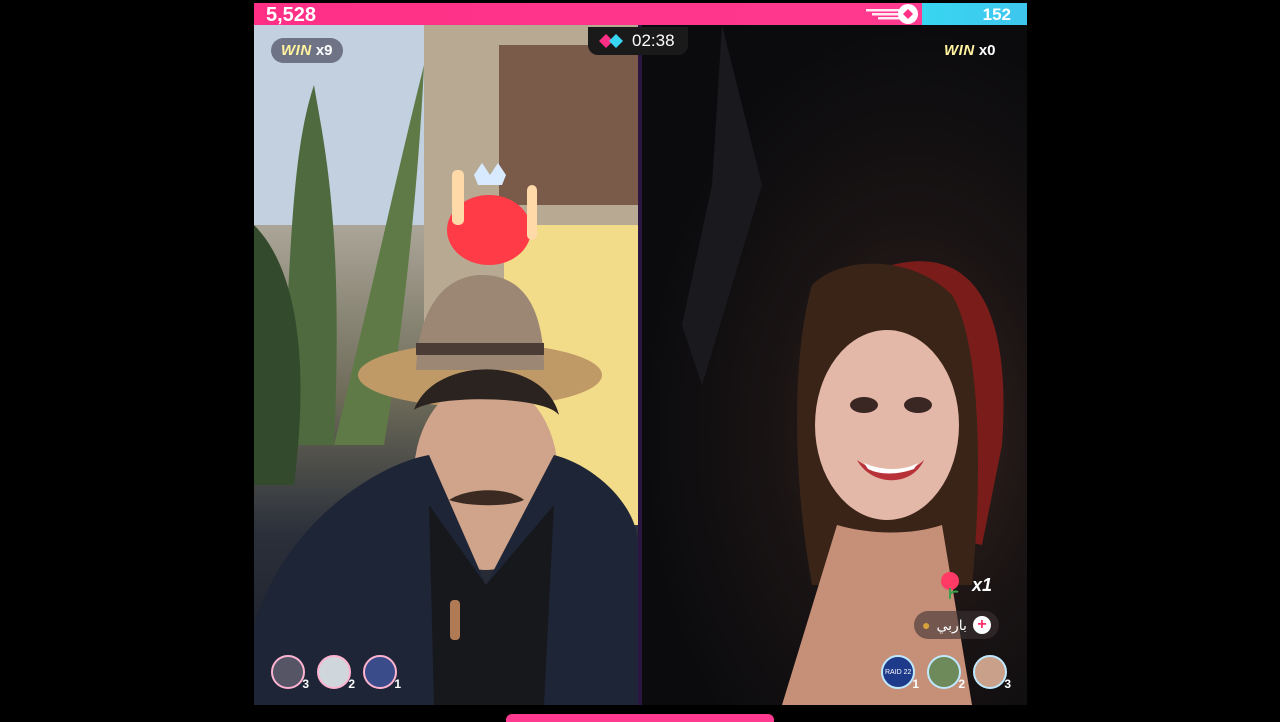 This screenshot has width=1280, height=722. I want to click on left-supporter-avatar-2: 2, so click(336, 673).